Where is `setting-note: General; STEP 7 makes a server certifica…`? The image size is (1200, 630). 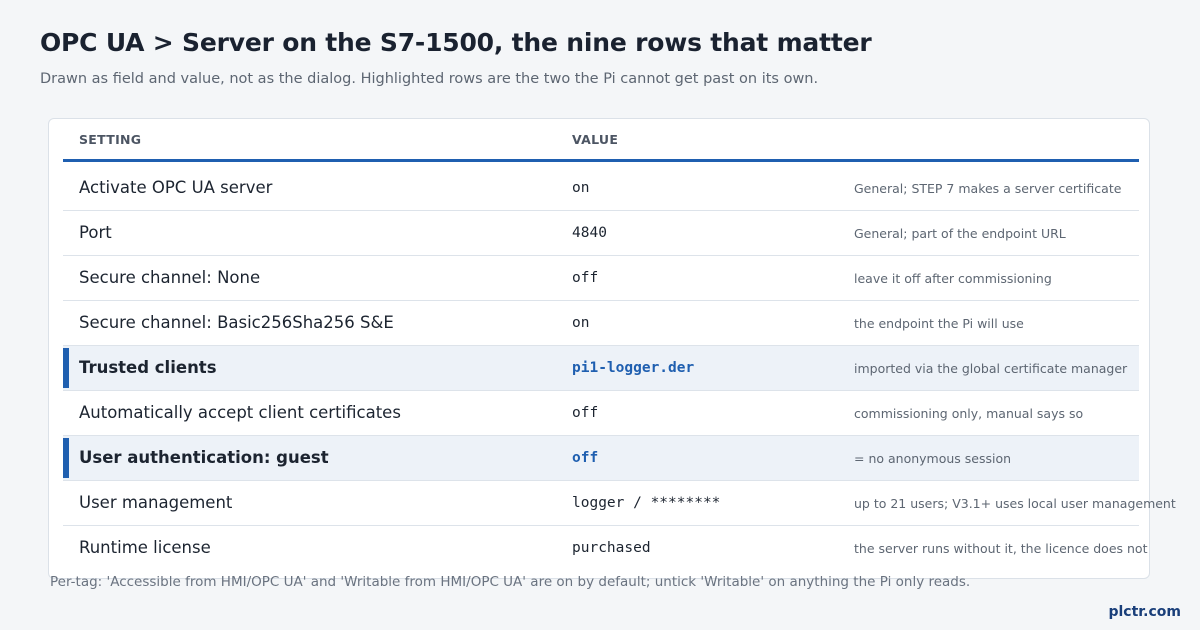
setting-note: General; STEP 7 makes a server certifica… is located at coordinates (988, 188).